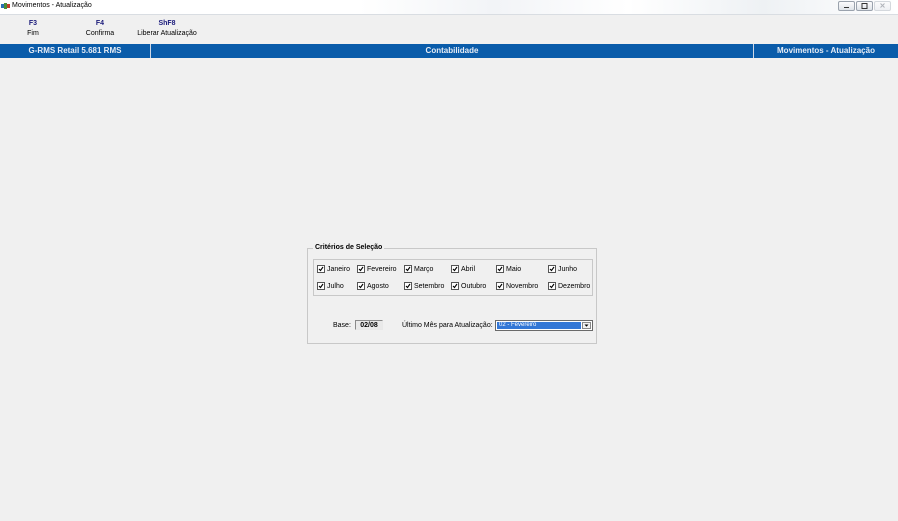 Image resolution: width=898 pixels, height=521 pixels. Describe the element at coordinates (33, 33) in the screenshot. I see `fim-label: Fim` at that location.